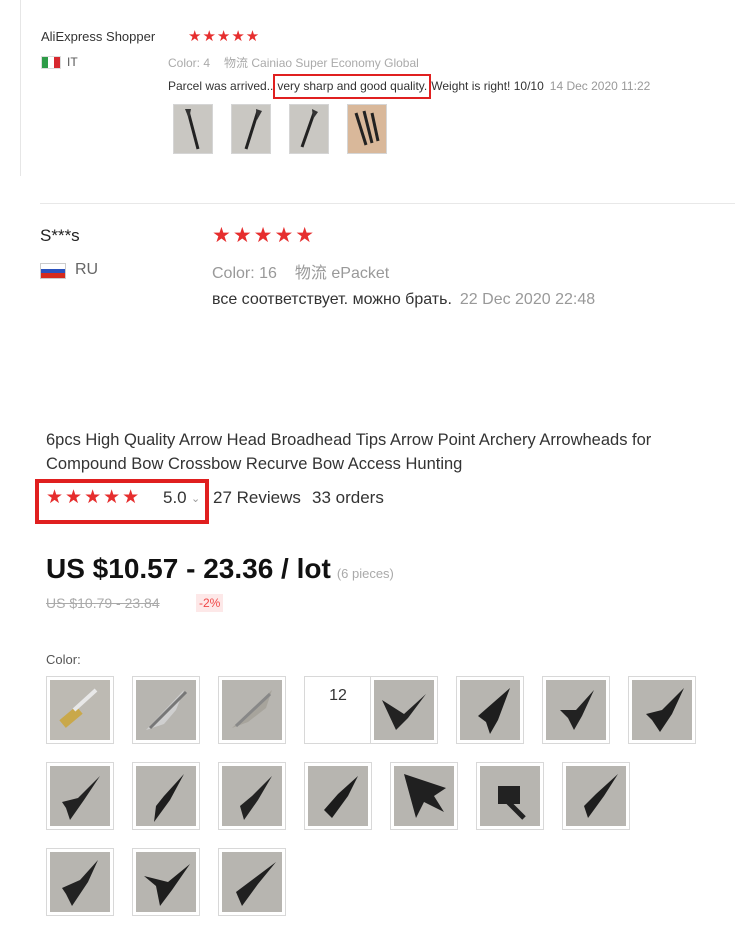 This screenshot has width=750, height=951. Describe the element at coordinates (348, 497) in the screenshot. I see `orders-count: 33 orders` at that location.